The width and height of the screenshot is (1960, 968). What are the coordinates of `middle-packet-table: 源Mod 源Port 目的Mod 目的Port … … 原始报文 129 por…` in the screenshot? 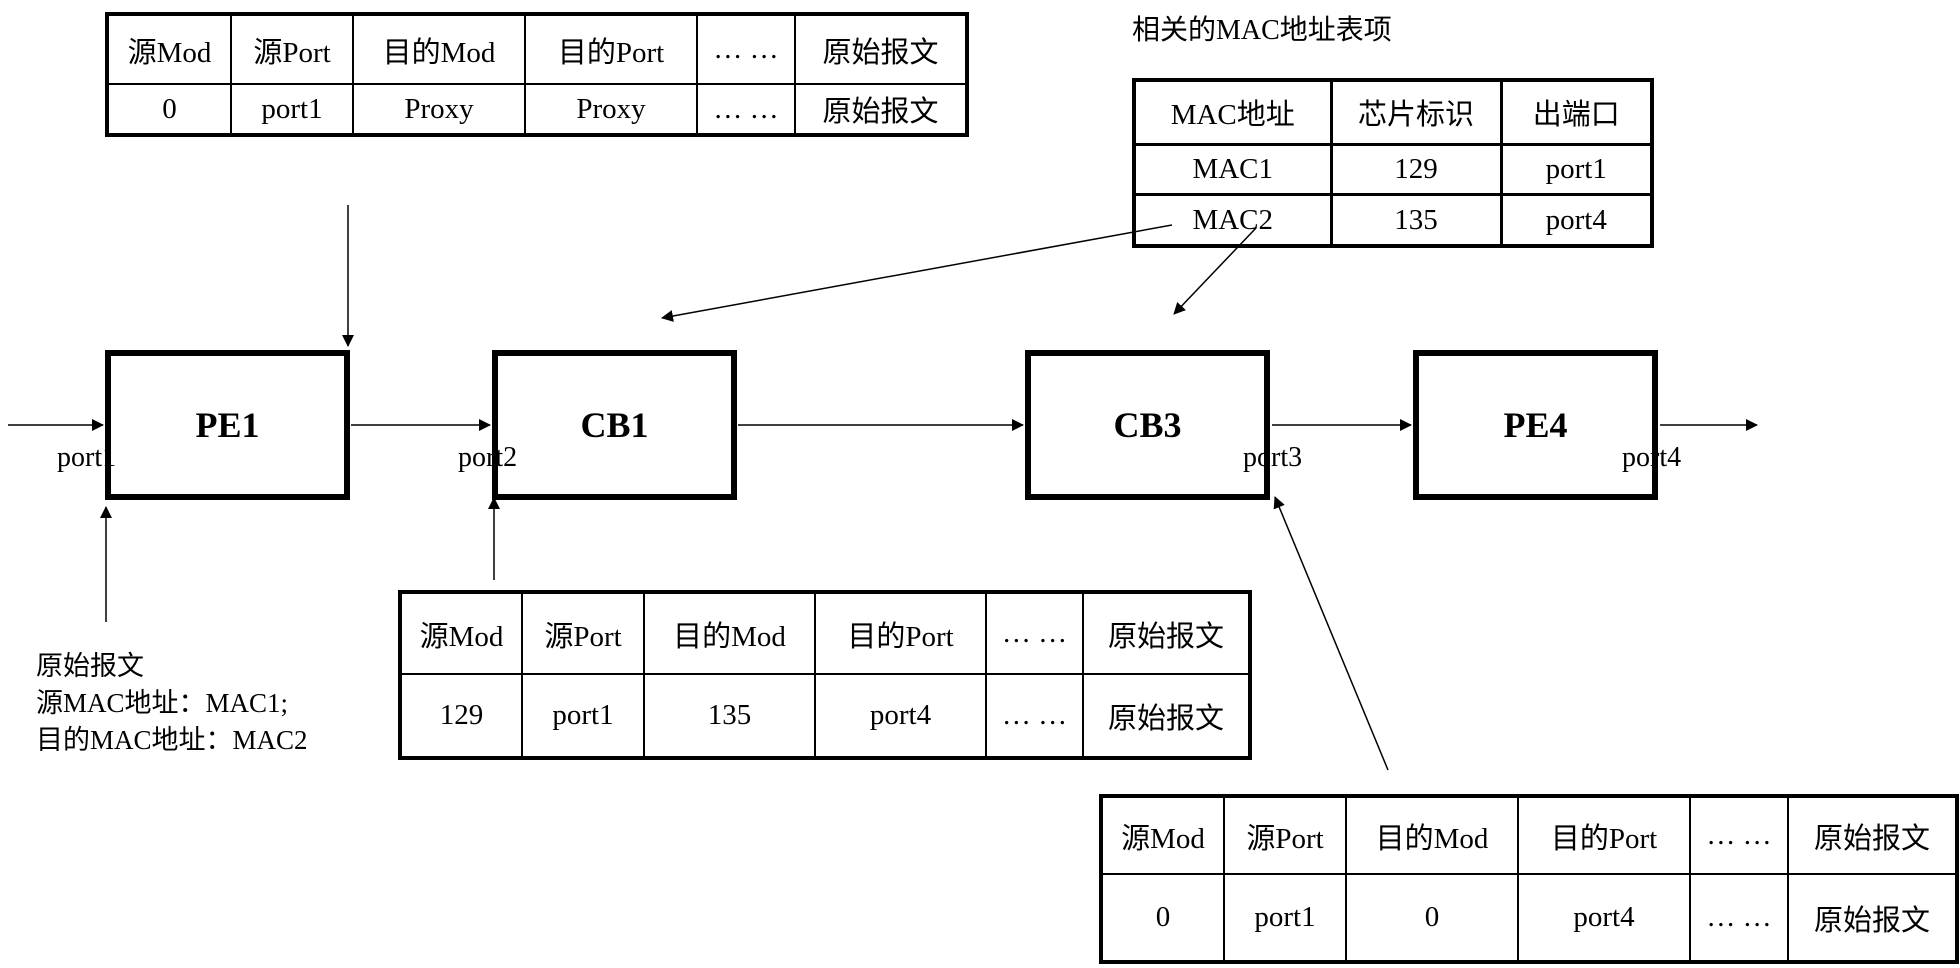 It's located at (825, 675).